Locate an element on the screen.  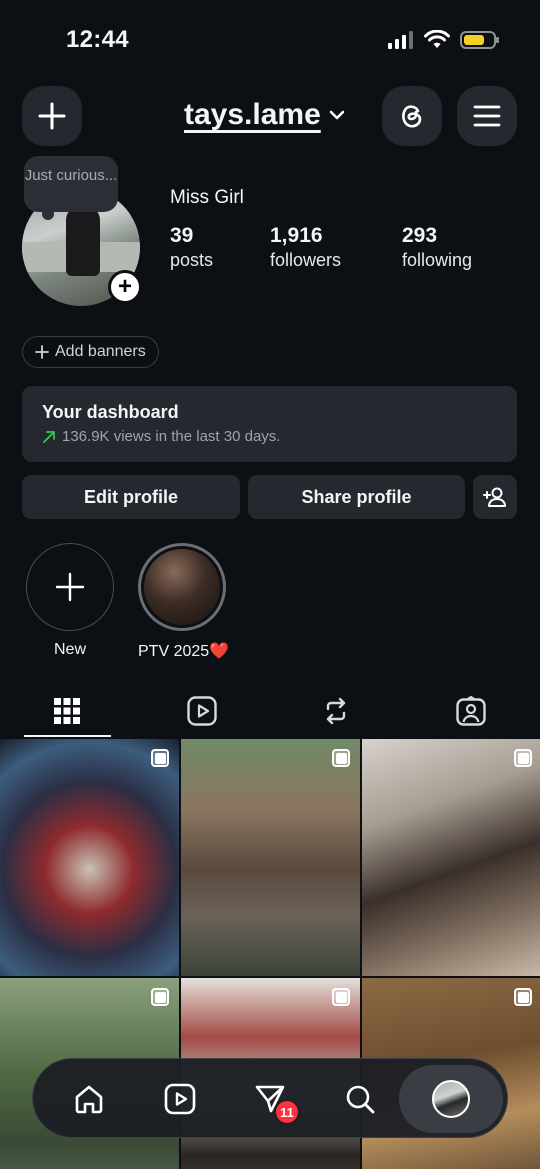
stat-followers: 1,916 followers is located at coordinates (305, 247).